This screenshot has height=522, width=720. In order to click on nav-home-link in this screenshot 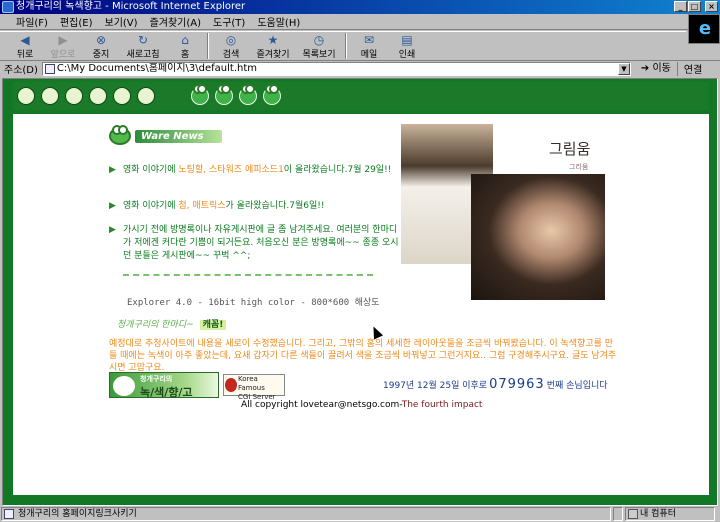, I will do `click(27, 96)`.